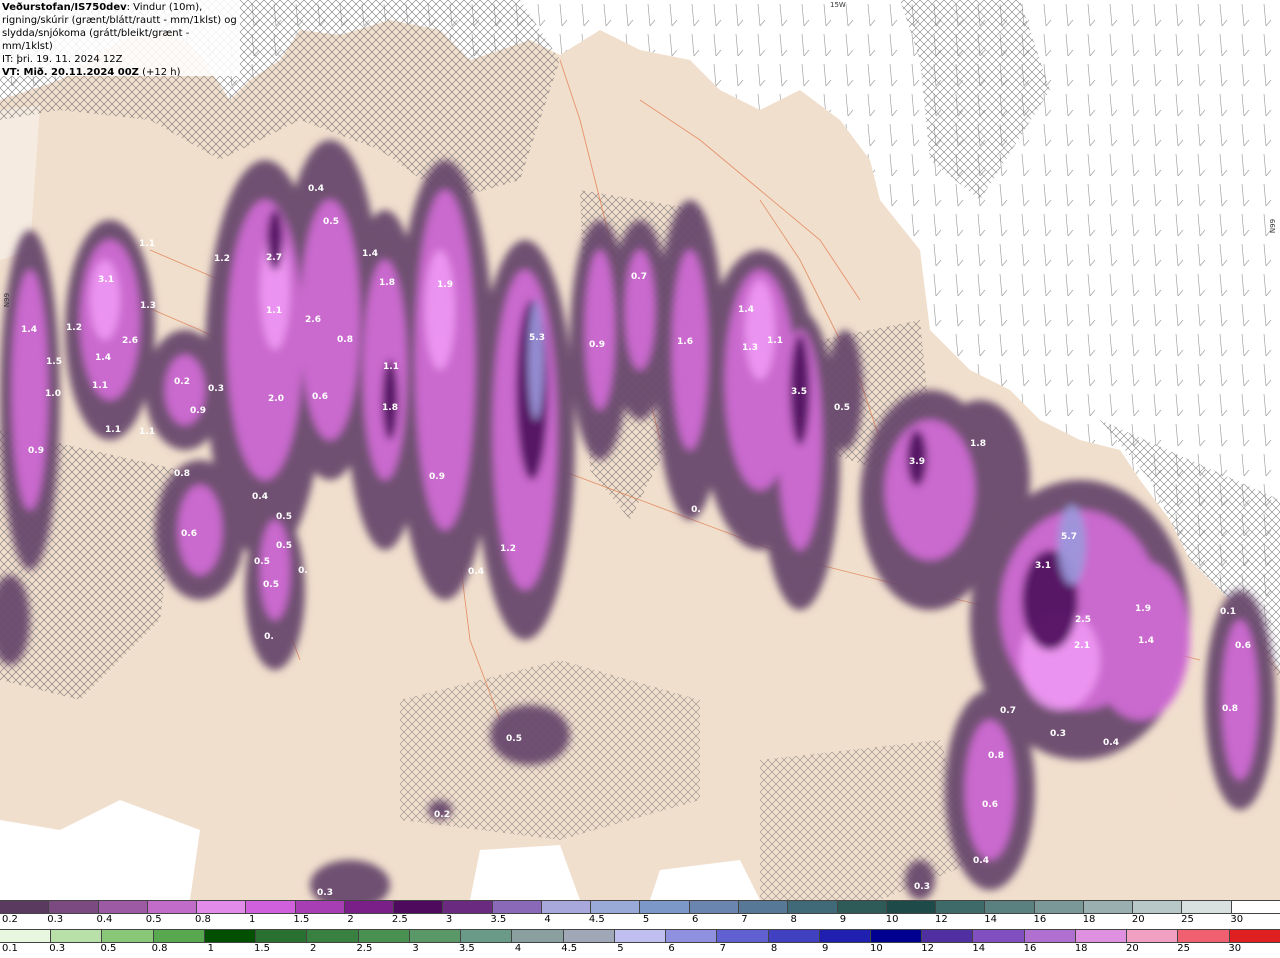 This screenshot has width=1280, height=958. What do you see at coordinates (274, 258) in the screenshot?
I see `precip-value-label: 2.7` at bounding box center [274, 258].